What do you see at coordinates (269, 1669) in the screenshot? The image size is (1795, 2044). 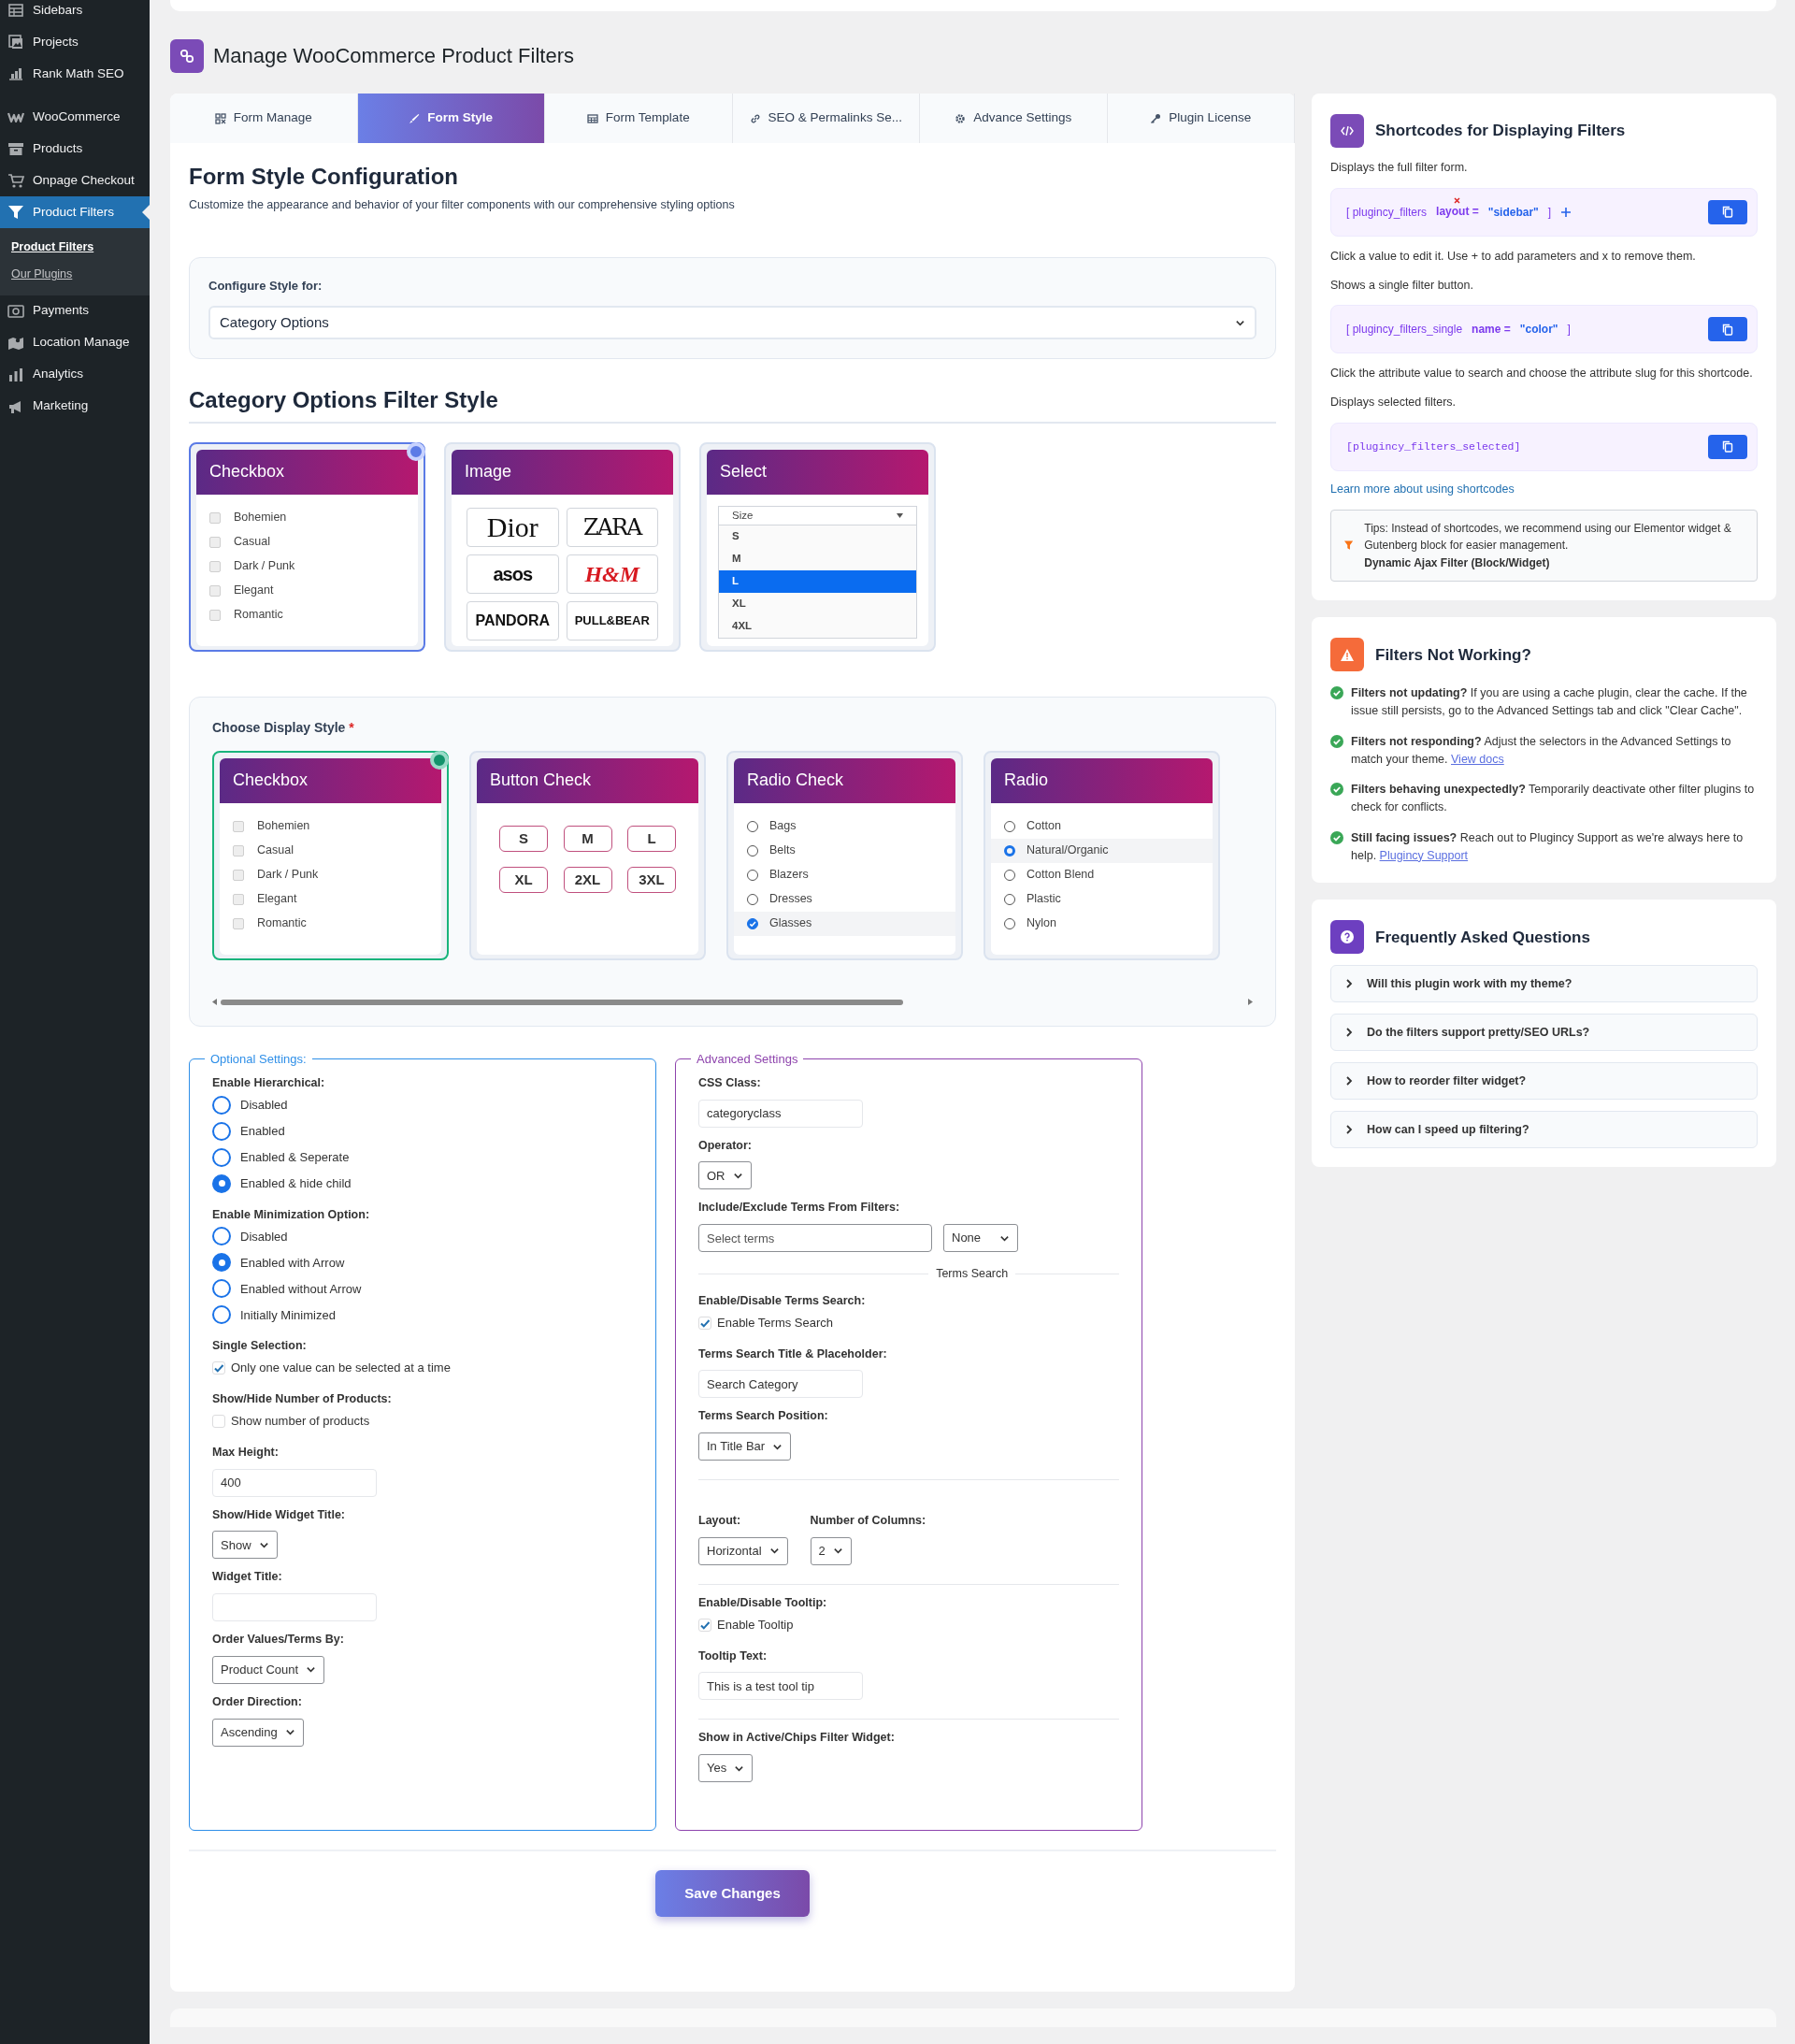 I see `dropdown: Product Count` at bounding box center [269, 1669].